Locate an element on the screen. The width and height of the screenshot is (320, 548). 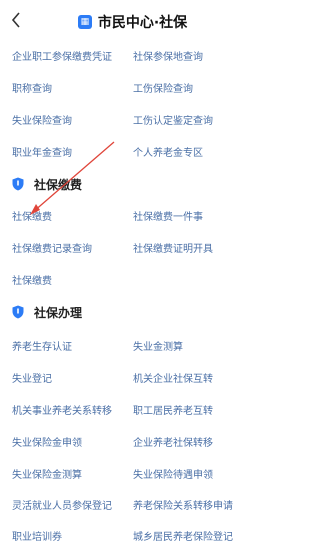
service-link: 个人养老金专区 is located at coordinates (168, 151).